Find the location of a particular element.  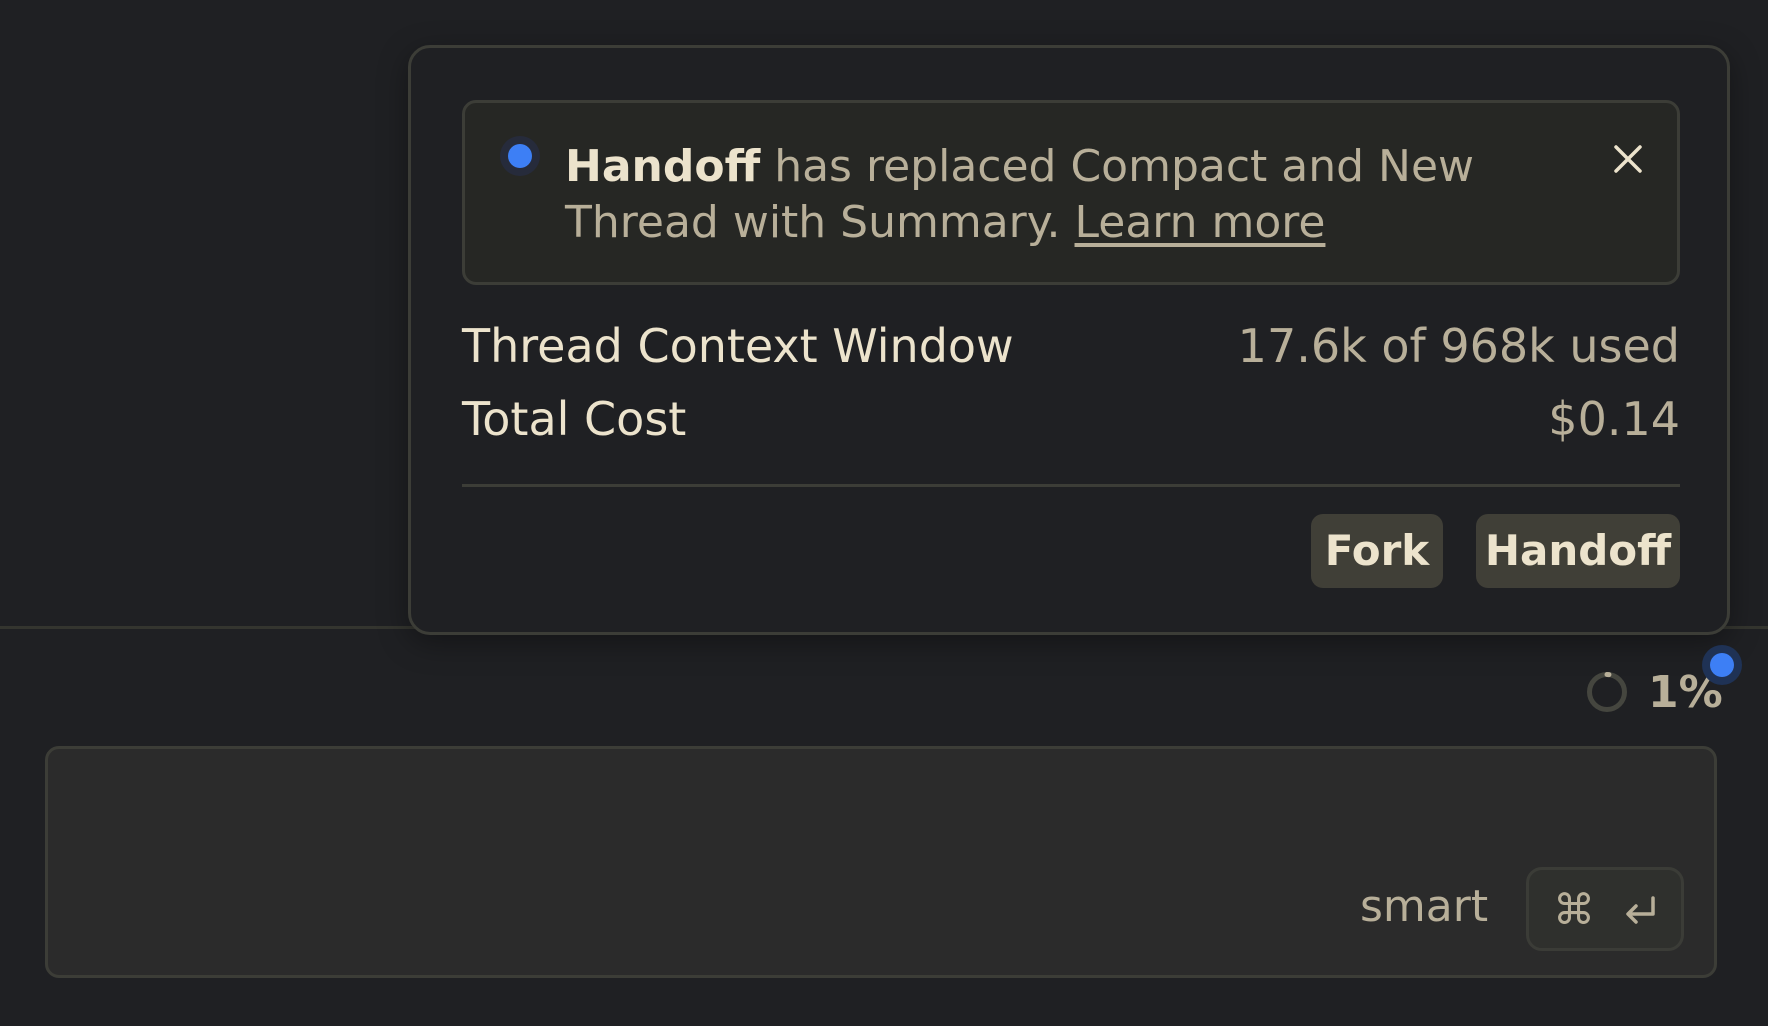

progress-ring-icon is located at coordinates (1607, 692).